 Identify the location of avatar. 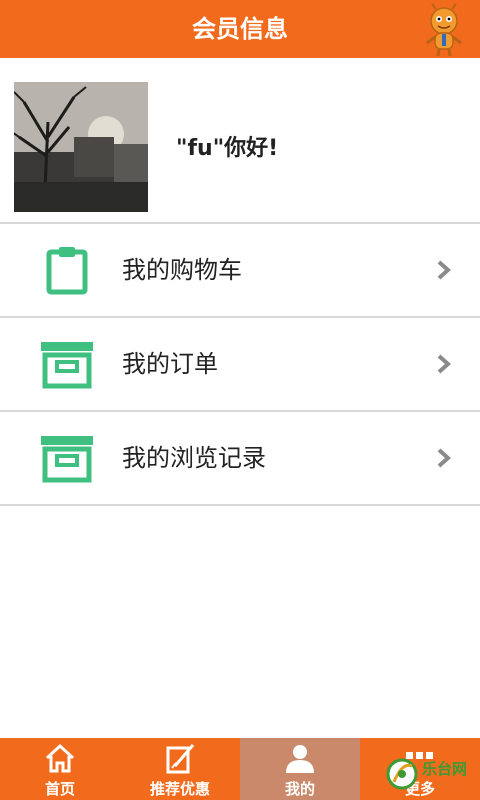
(81, 147).